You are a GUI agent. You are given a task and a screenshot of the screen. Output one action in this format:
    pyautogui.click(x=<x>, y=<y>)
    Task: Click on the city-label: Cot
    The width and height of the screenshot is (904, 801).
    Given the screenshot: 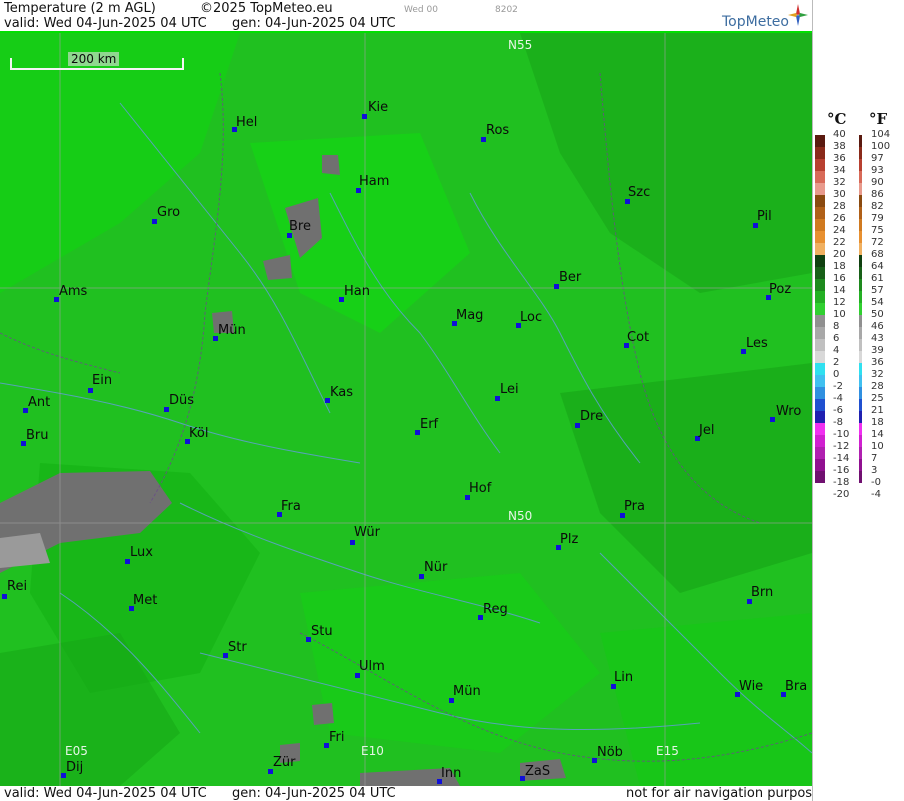 What is the action you would take?
    pyautogui.click(x=638, y=337)
    